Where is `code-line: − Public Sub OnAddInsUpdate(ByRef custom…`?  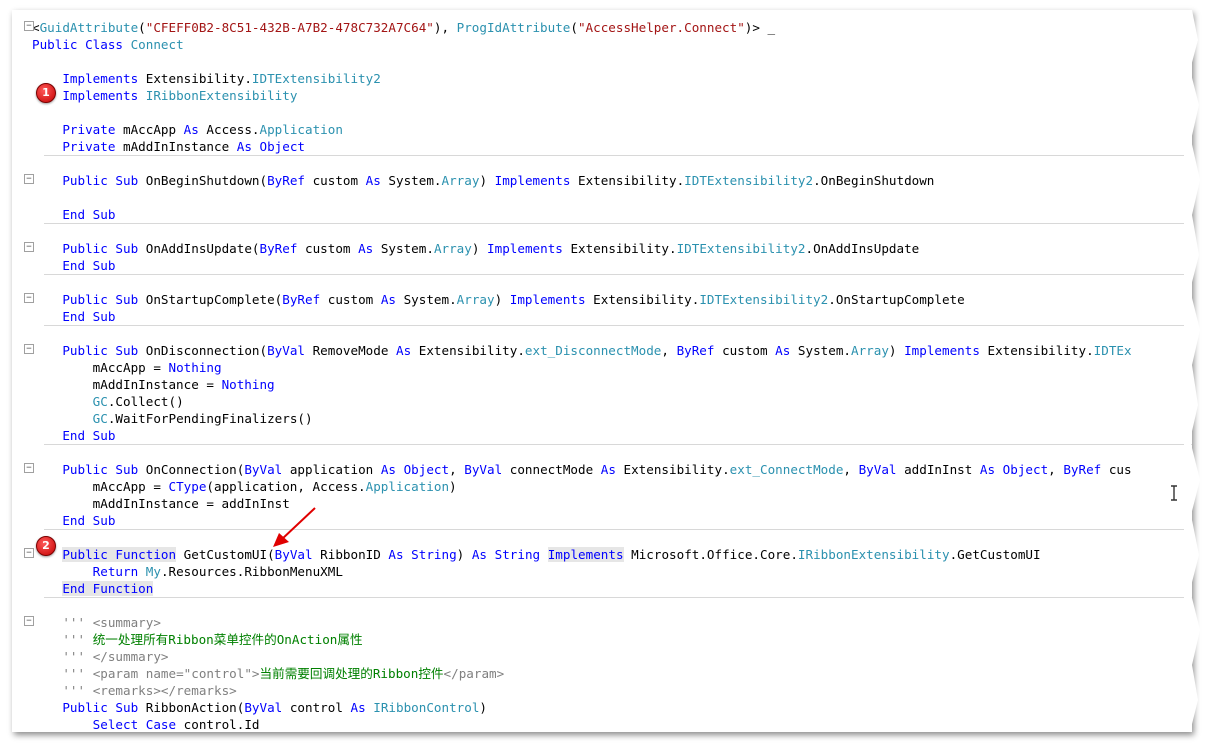
code-line: − Public Sub OnAddInsUpdate(ByRef custom… is located at coordinates (608, 248).